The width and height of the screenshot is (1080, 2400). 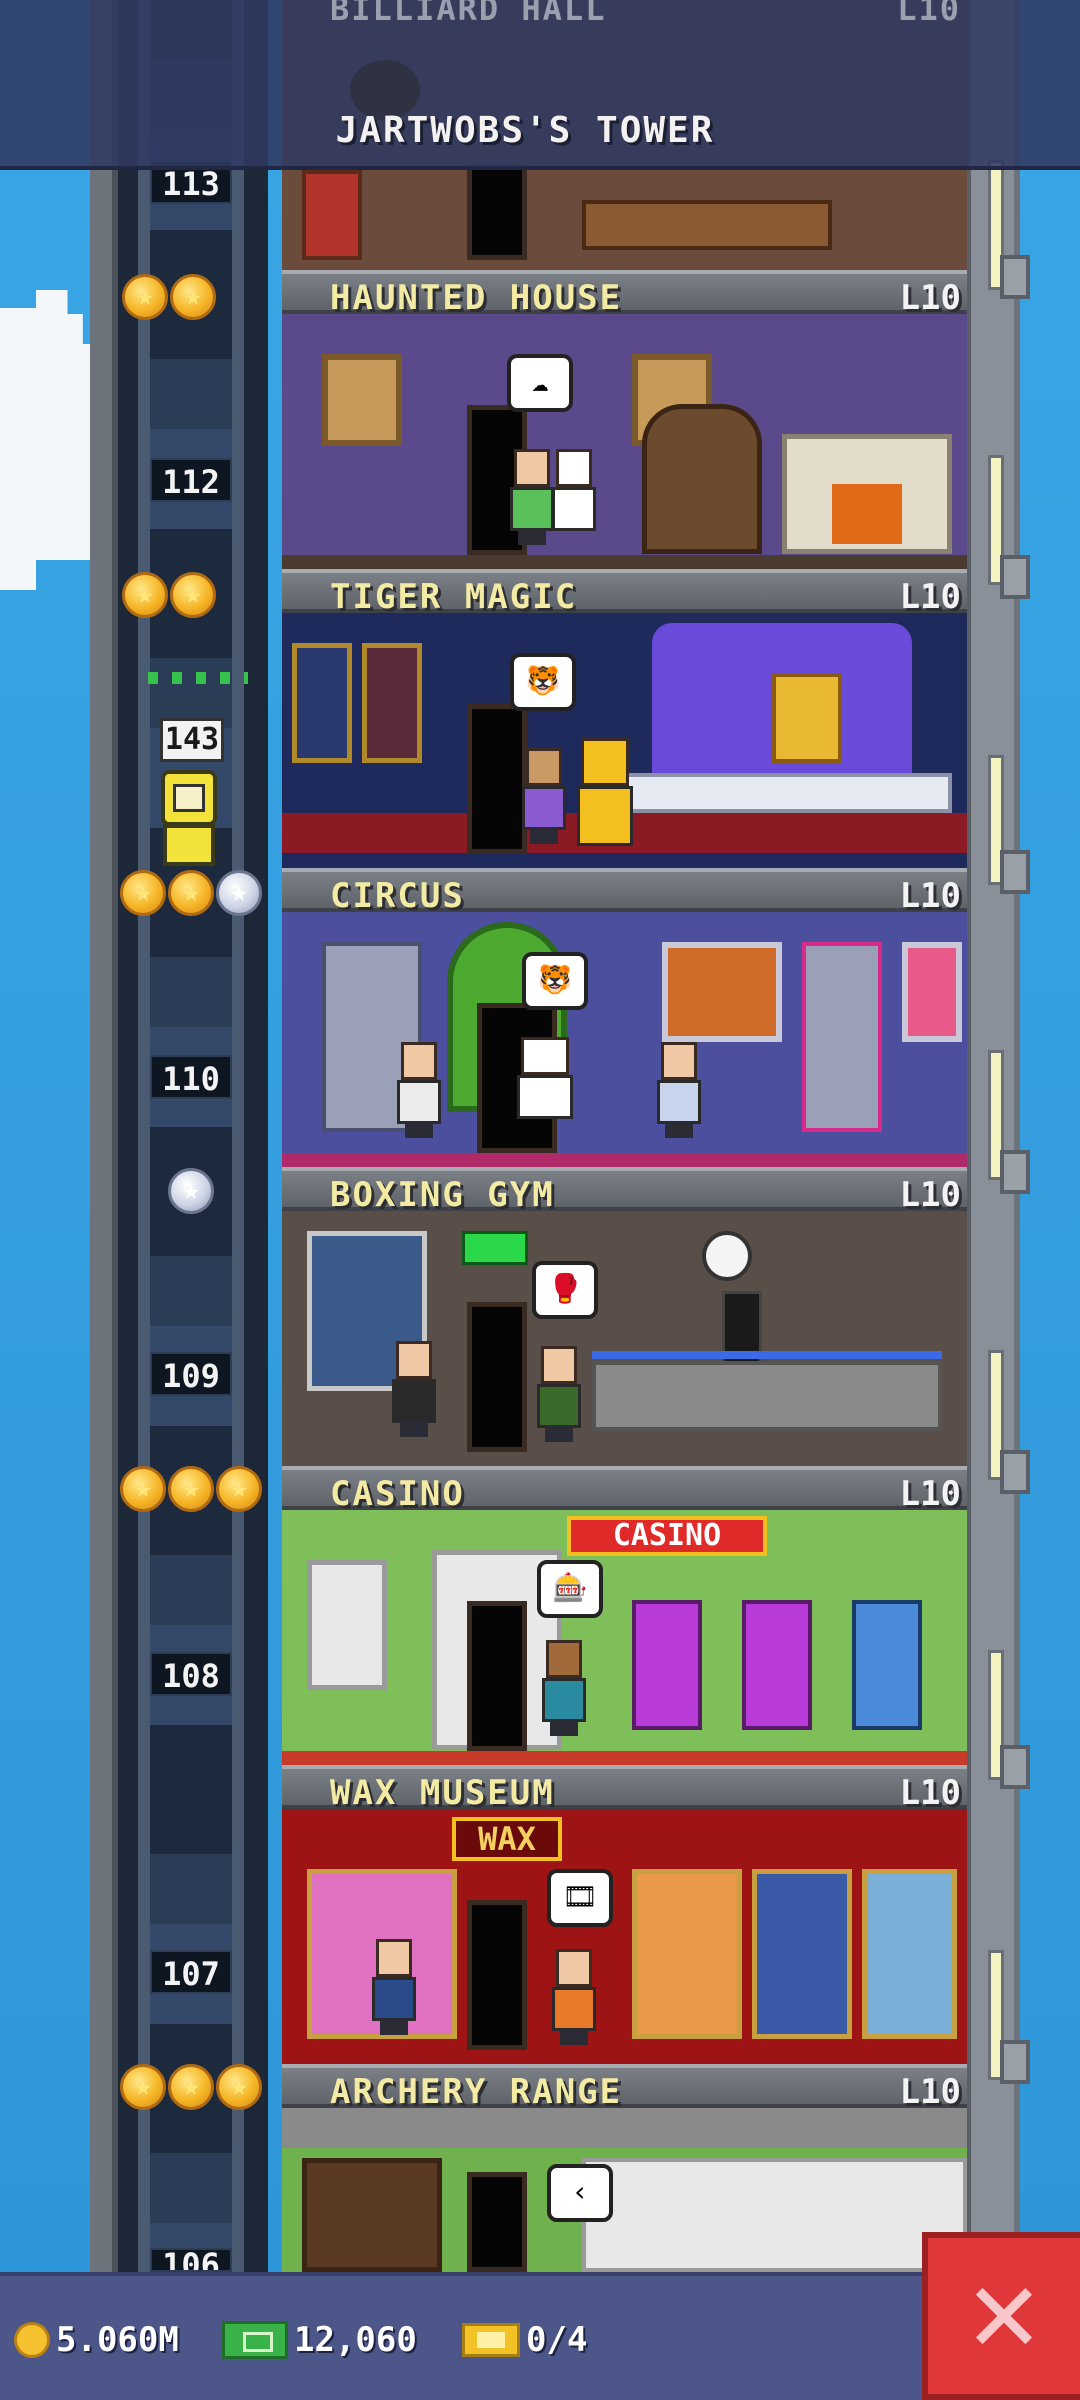 I want to click on bitizen-snowman, so click(x=545, y=1085).